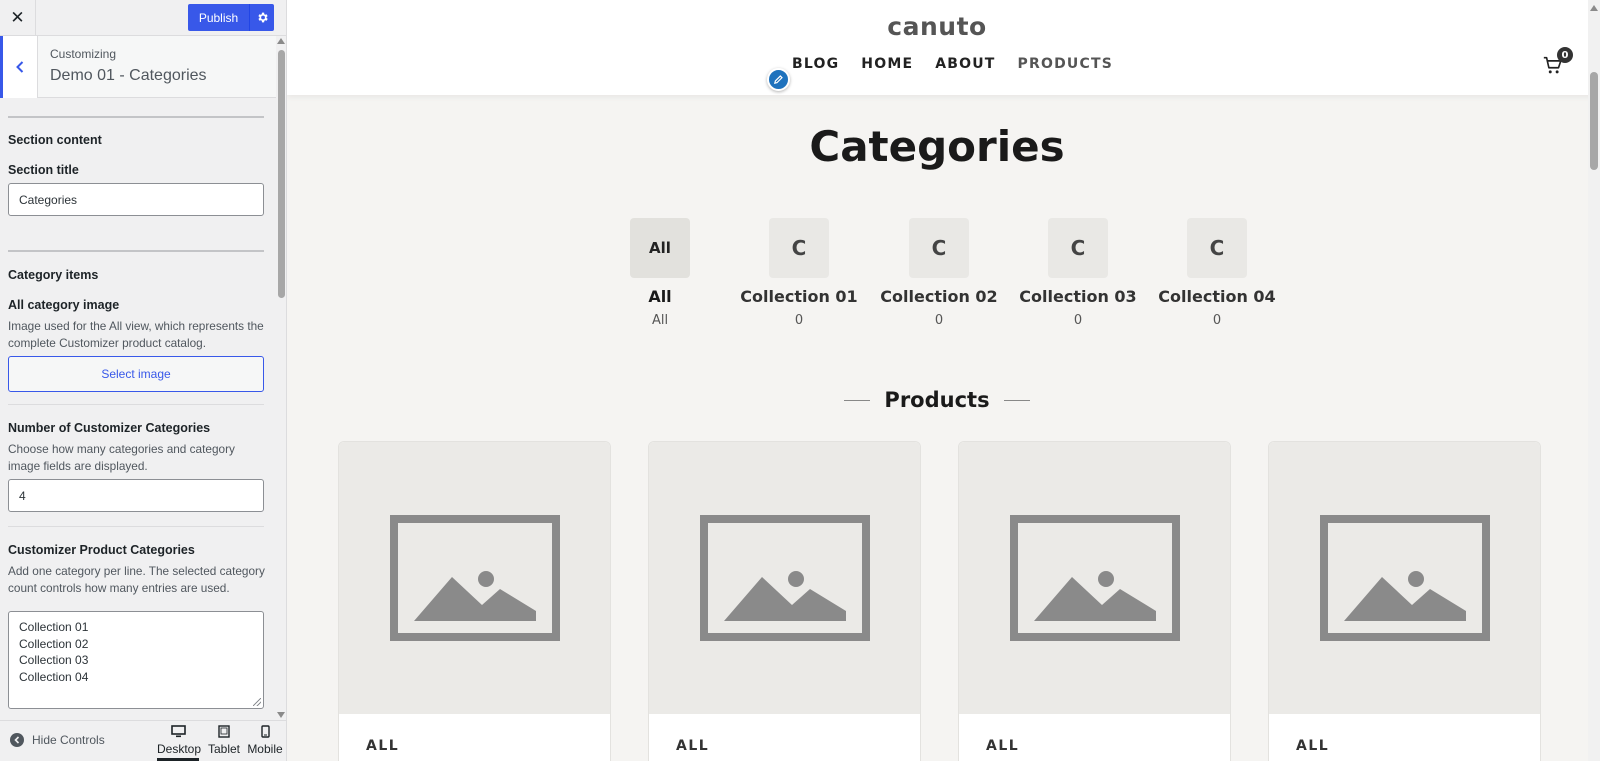 This screenshot has width=1600, height=761. I want to click on mobile-icon, so click(265, 731).